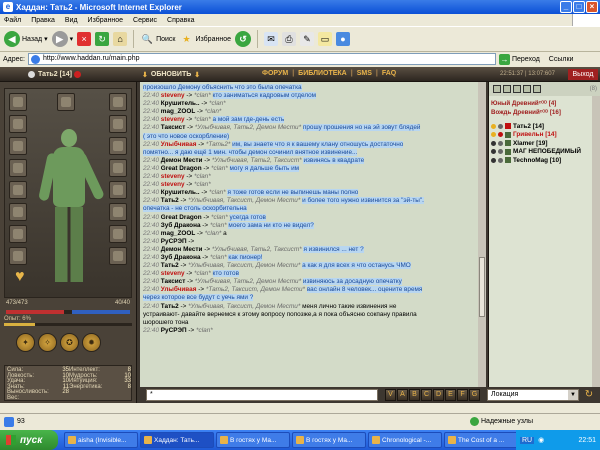 This screenshot has width=600, height=450. What do you see at coordinates (536, 152) in the screenshot?
I see `player-row: МАГ НЕПОБЕДИМЫЙ` at bounding box center [536, 152].